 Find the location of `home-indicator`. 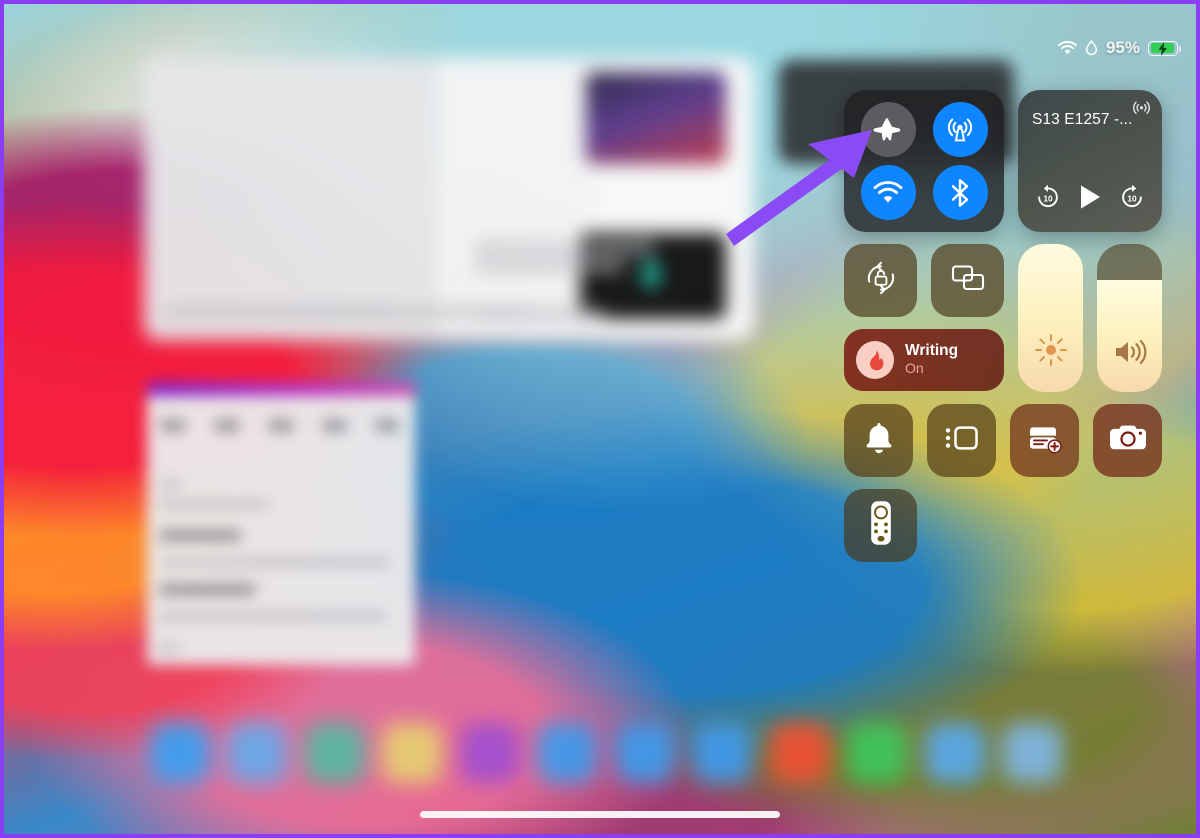

home-indicator is located at coordinates (600, 814).